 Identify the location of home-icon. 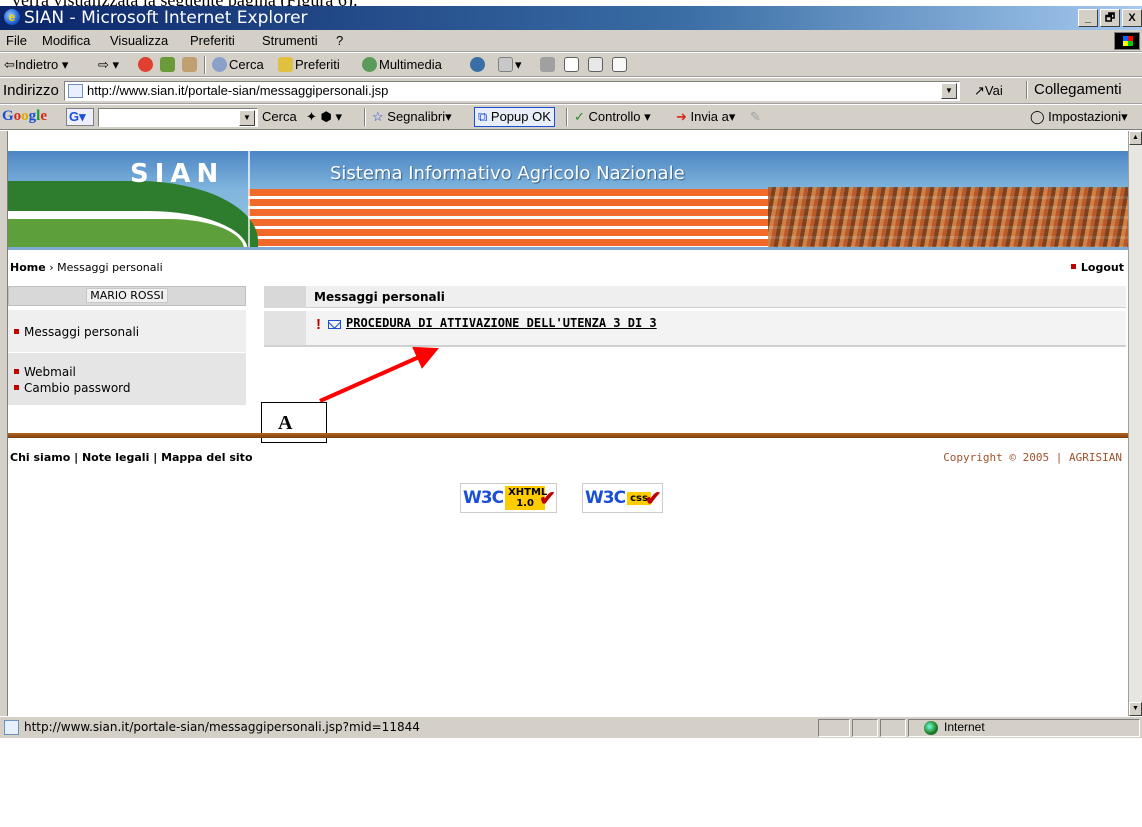
(189, 64).